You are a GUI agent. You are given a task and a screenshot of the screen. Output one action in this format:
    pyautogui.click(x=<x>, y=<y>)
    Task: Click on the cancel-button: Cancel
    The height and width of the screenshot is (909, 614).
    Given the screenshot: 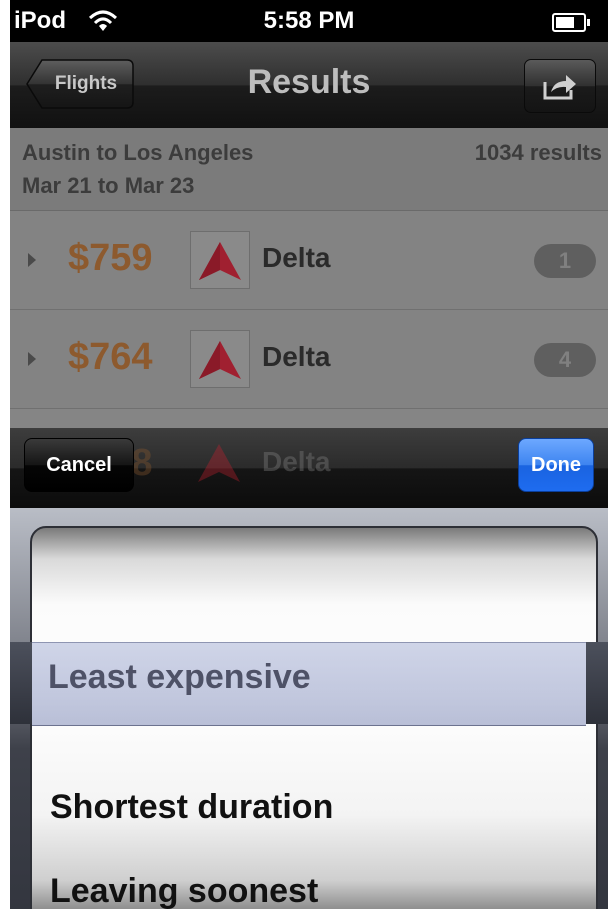 What is the action you would take?
    pyautogui.click(x=79, y=465)
    